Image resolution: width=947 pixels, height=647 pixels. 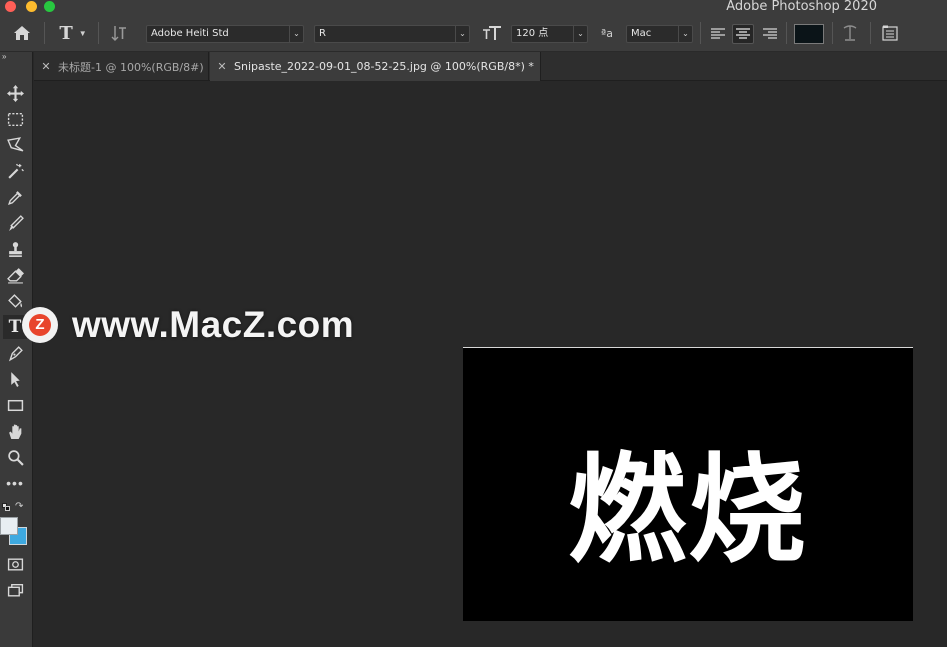 I want to click on zoom-window-button, so click(x=49, y=6).